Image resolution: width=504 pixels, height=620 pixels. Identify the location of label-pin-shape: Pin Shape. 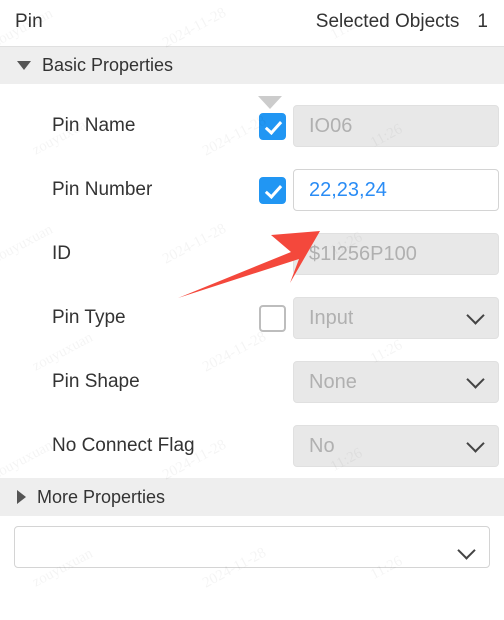
(96, 381).